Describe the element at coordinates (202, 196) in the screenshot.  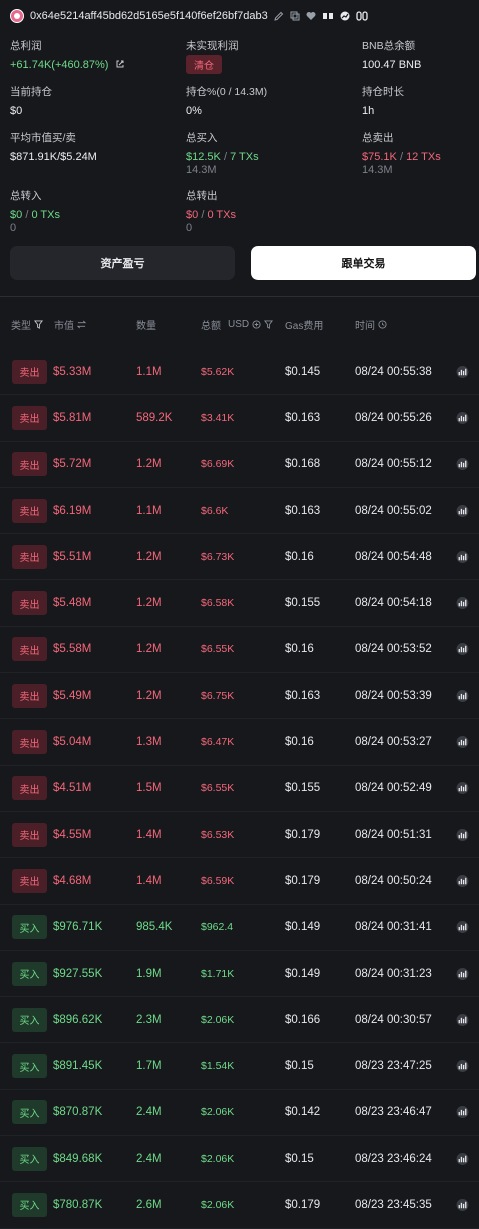
I see `stat-label: 总转出` at that location.